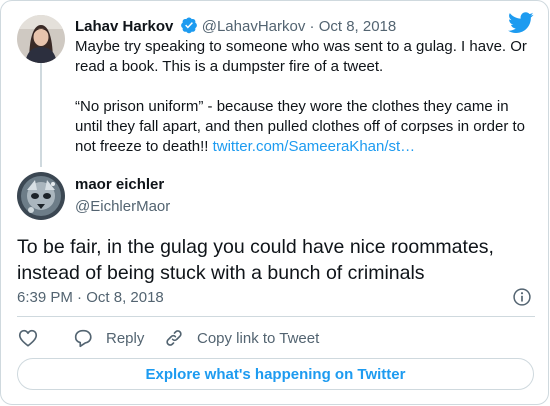  Describe the element at coordinates (119, 185) in the screenshot. I see `author-name: maor eichler` at that location.